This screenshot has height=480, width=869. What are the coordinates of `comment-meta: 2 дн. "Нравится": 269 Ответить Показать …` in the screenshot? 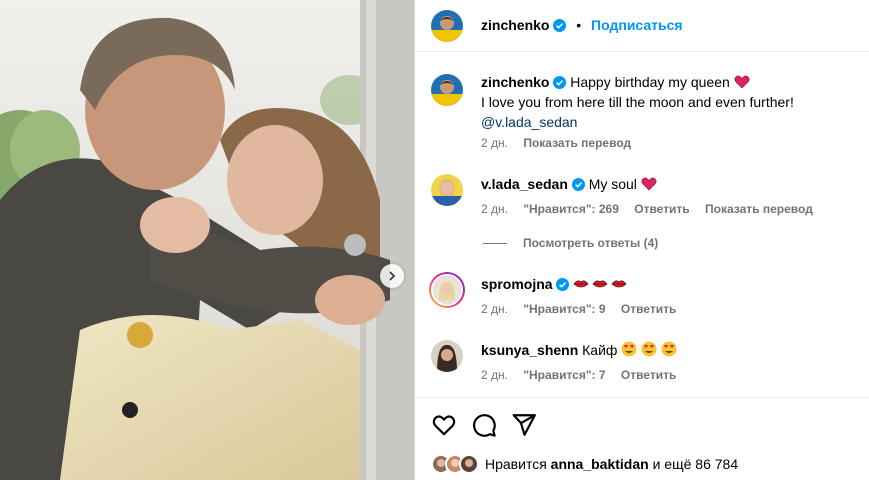 It's located at (653, 209).